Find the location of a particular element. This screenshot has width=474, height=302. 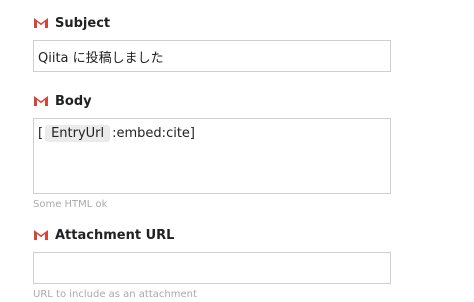

ingredient-pill-entryurl: EntryUrl is located at coordinates (78, 133).